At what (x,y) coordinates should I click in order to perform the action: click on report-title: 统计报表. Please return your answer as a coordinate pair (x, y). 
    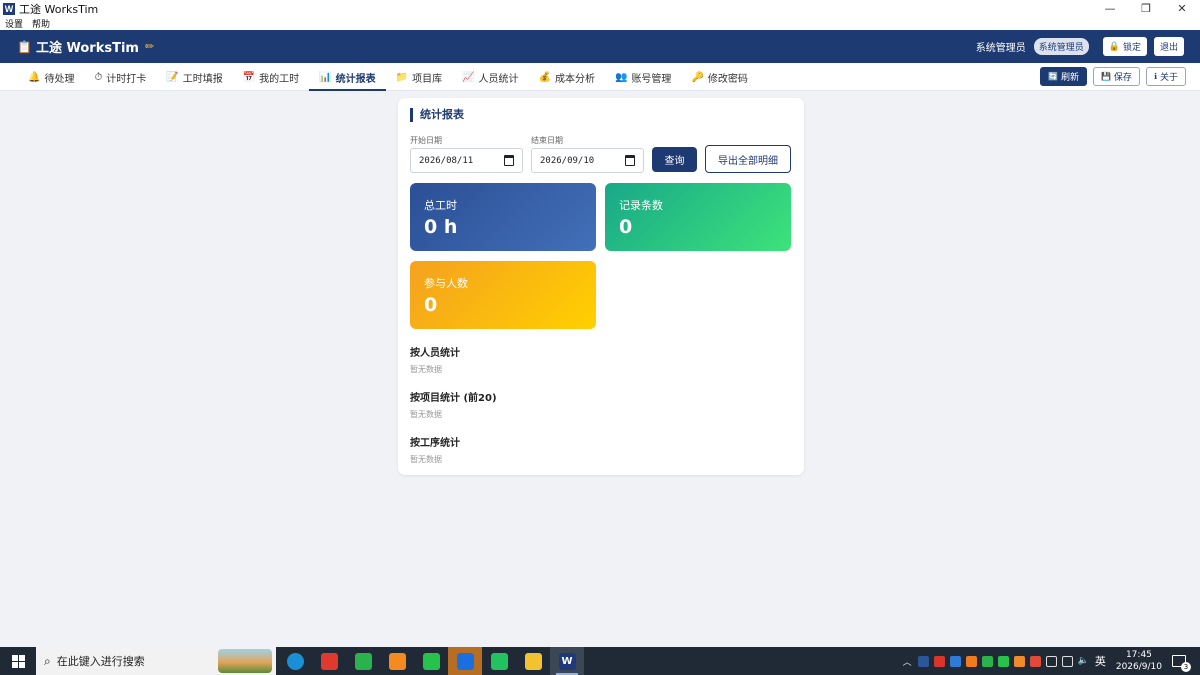
    Looking at the image, I should click on (437, 115).